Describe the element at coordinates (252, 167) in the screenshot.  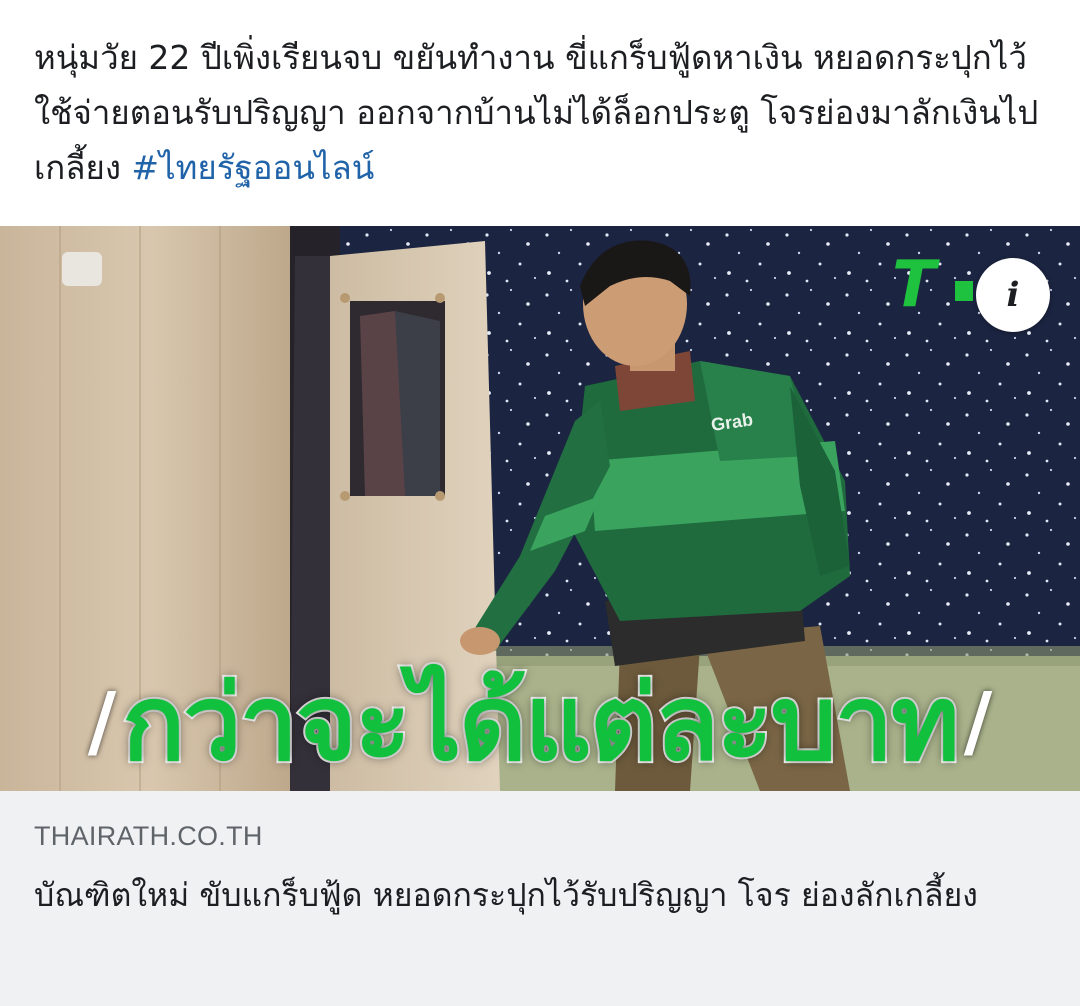
I see `hashtag-link: #ไทยรัฐออนไลน์` at that location.